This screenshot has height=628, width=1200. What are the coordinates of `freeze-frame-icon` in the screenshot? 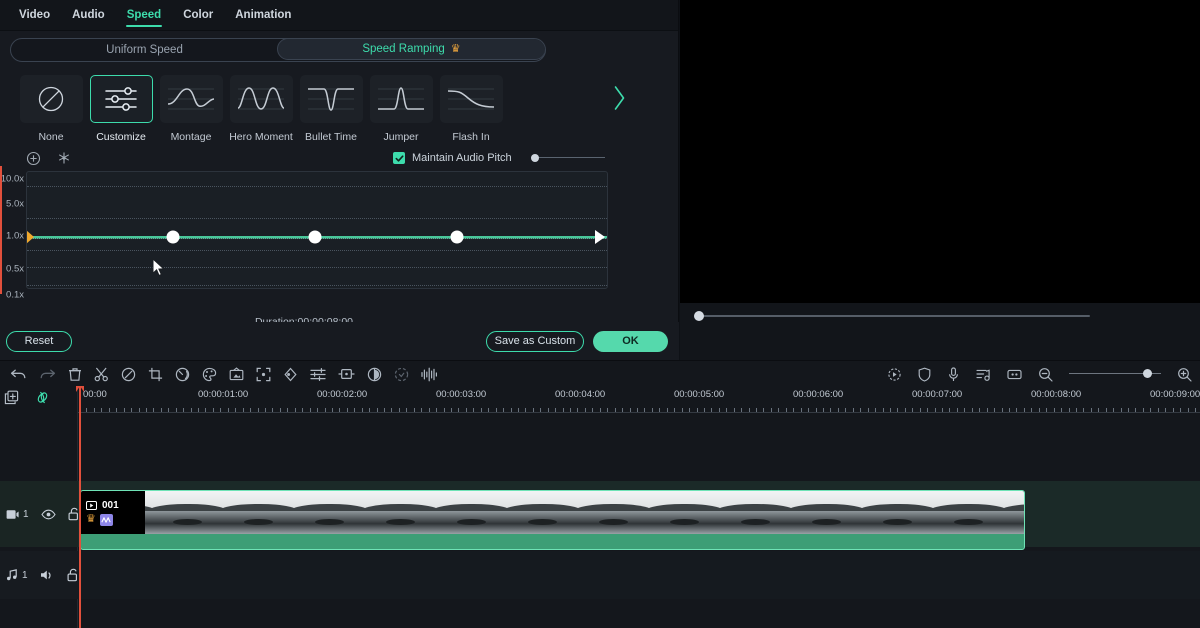 It's located at (64, 158).